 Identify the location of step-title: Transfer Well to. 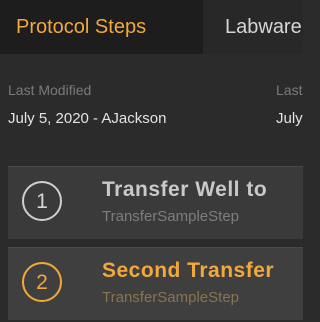
(185, 189).